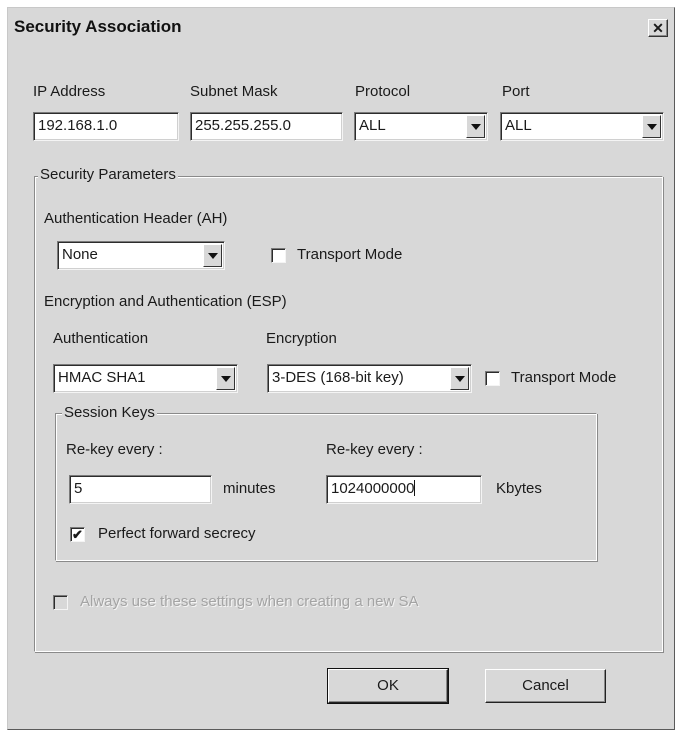 This screenshot has height=730, width=681. I want to click on esp-transport-mode-checkbox, so click(492, 378).